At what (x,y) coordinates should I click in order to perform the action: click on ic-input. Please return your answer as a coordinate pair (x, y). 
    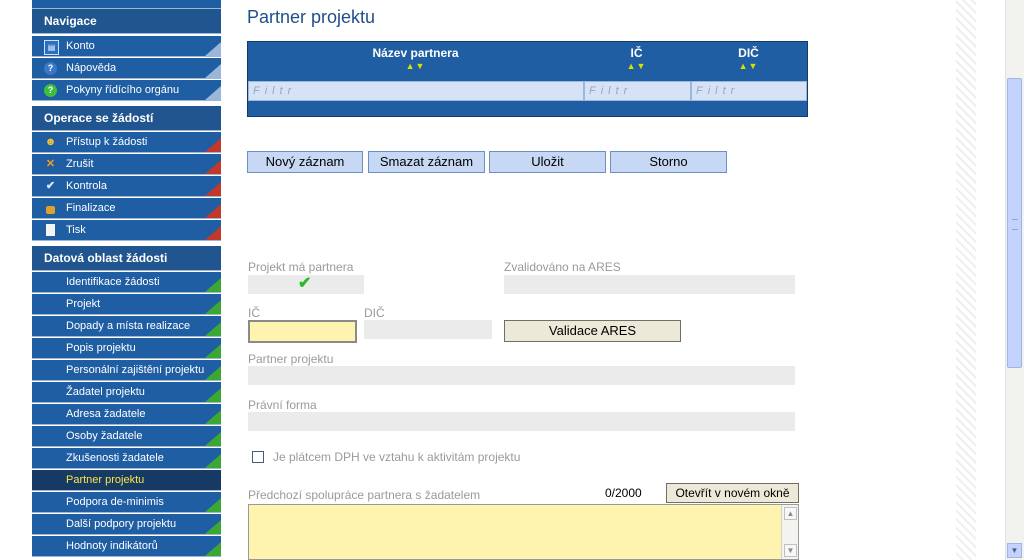
    Looking at the image, I should click on (302, 331).